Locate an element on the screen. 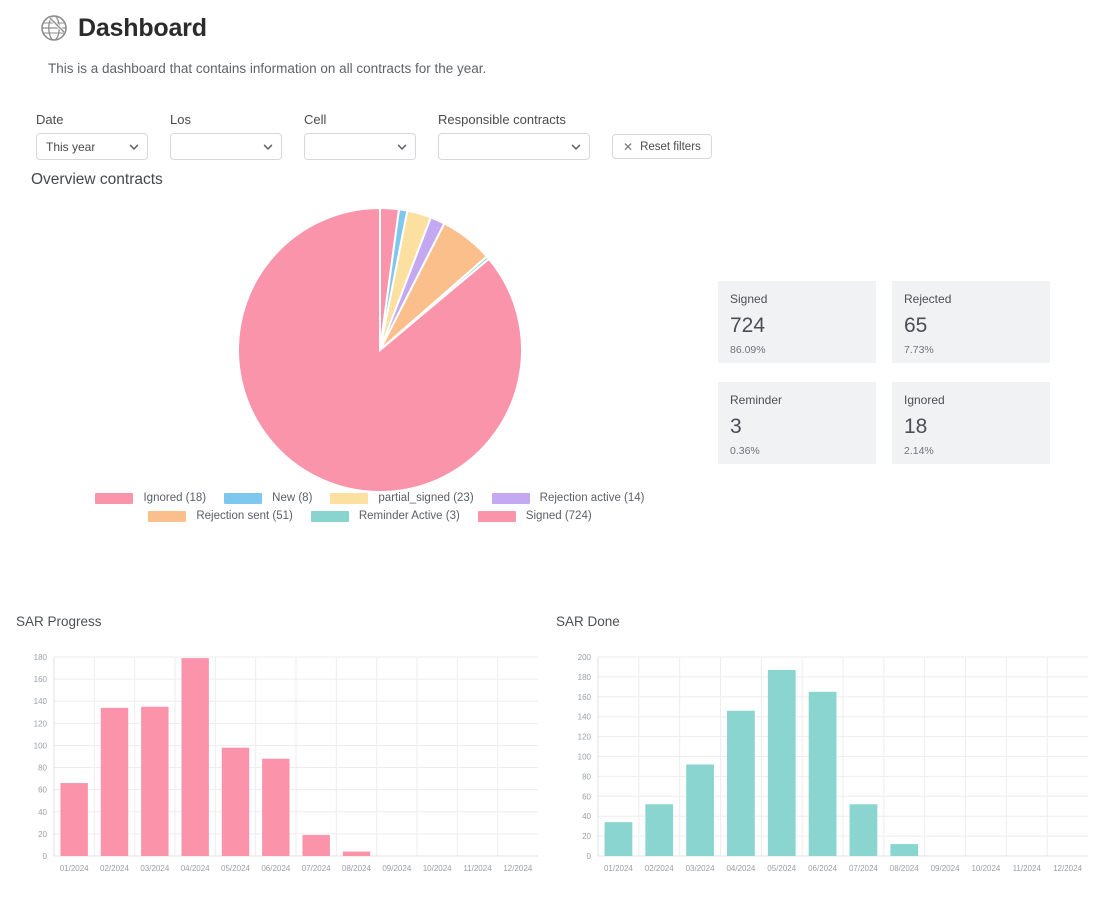  overview-pie-chart is located at coordinates (380, 350).